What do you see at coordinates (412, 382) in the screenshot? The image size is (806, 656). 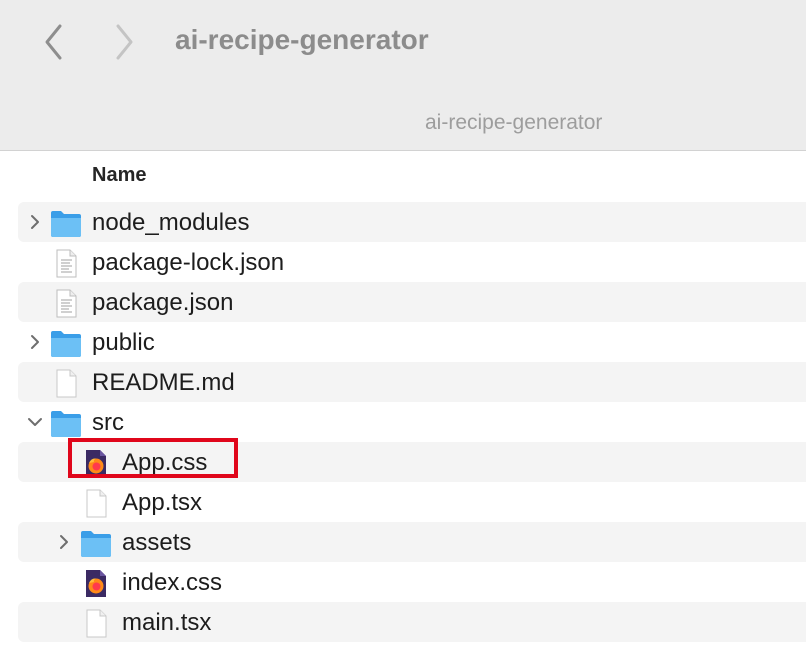 I see `file-row: README.md` at bounding box center [412, 382].